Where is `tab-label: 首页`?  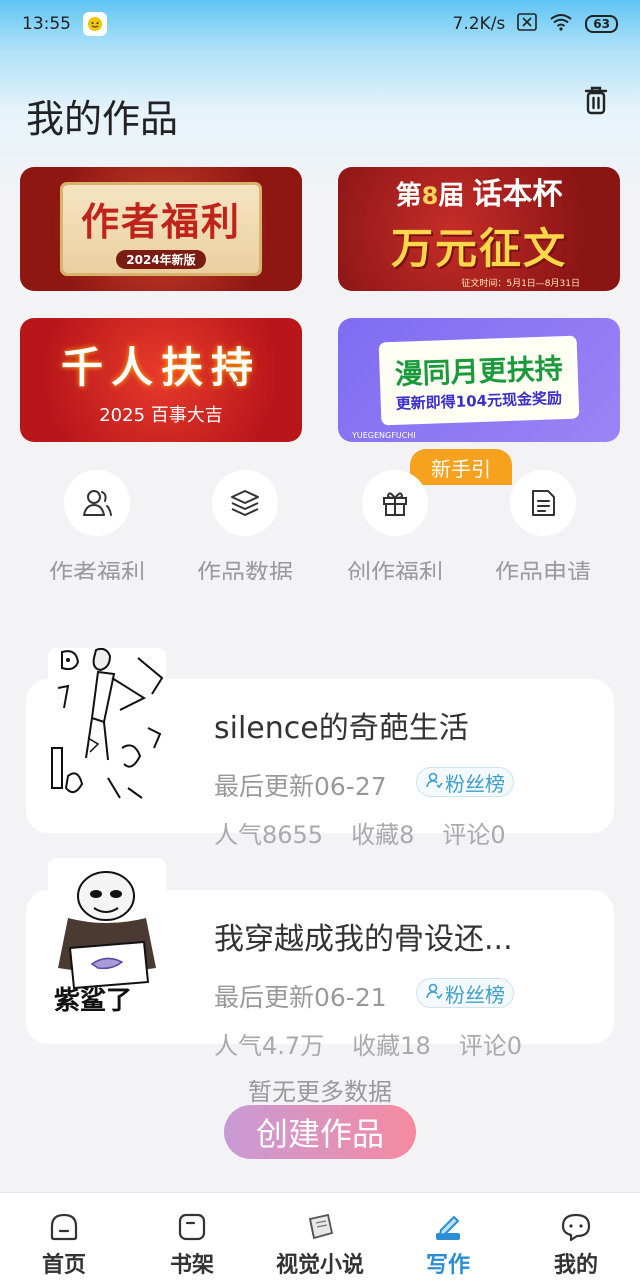 tab-label: 首页 is located at coordinates (63, 1265).